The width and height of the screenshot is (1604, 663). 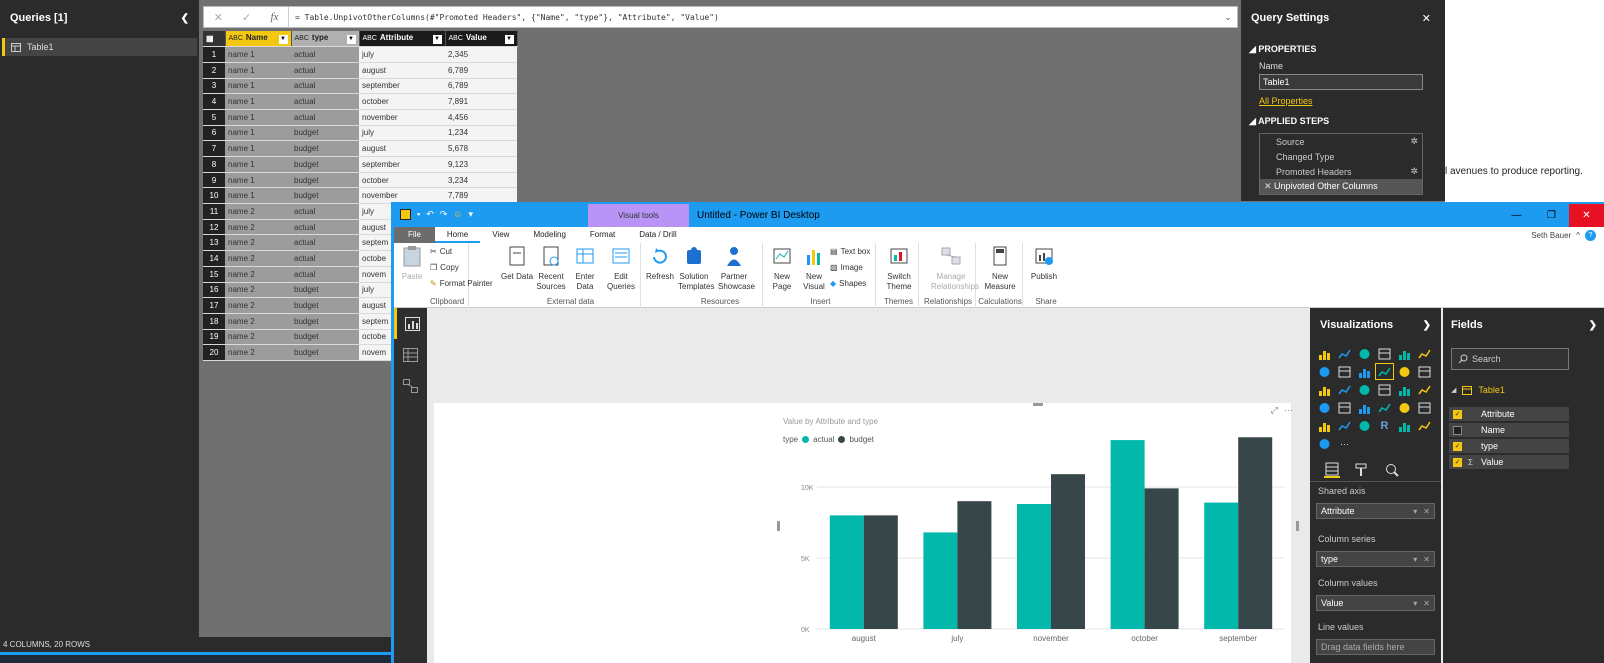 What do you see at coordinates (602, 235) in the screenshot?
I see `tab-format: Format` at bounding box center [602, 235].